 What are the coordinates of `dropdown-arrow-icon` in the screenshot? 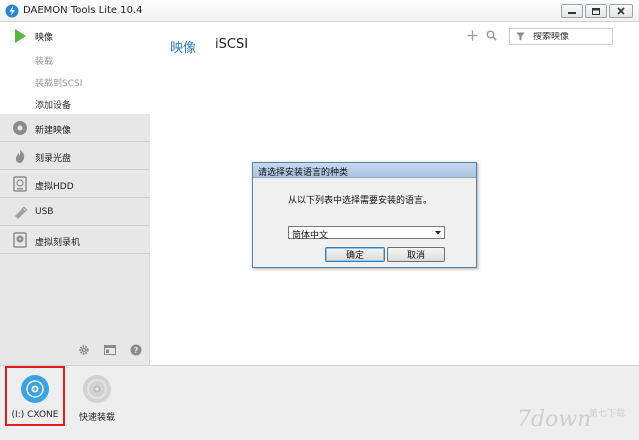 It's located at (438, 232).